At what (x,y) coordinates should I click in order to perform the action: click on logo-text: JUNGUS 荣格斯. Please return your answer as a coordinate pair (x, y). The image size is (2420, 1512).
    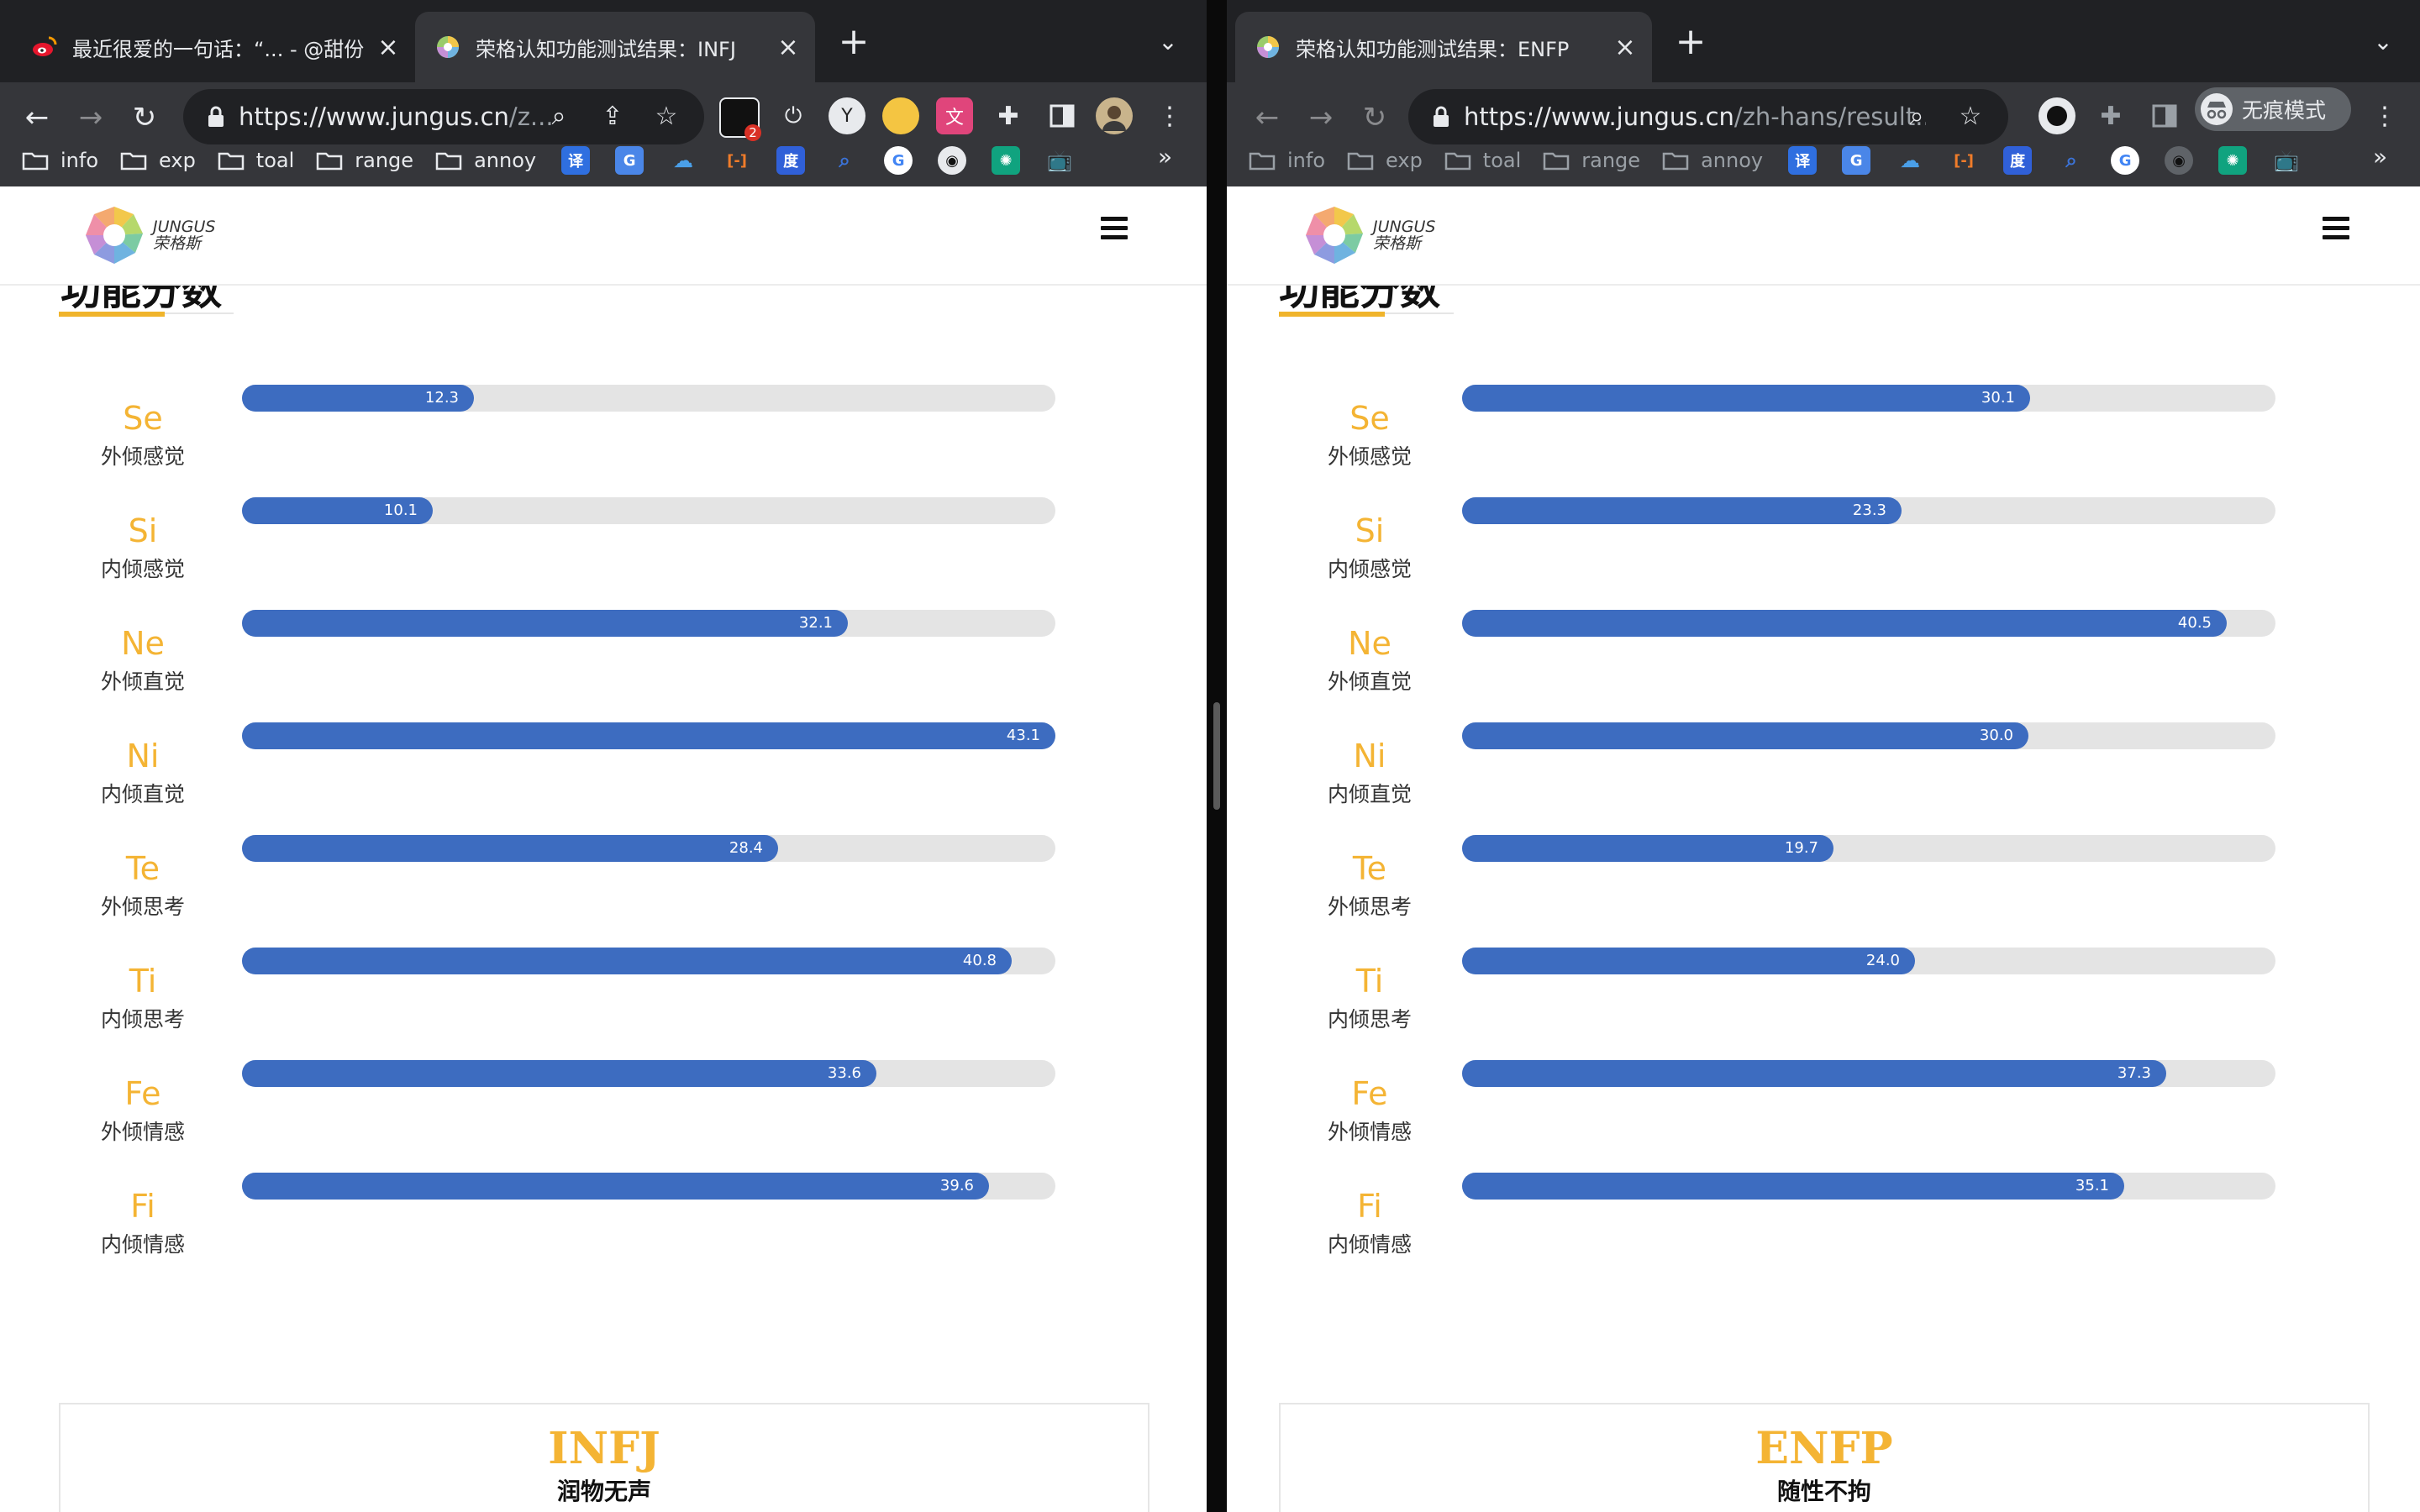
    Looking at the image, I should click on (184, 235).